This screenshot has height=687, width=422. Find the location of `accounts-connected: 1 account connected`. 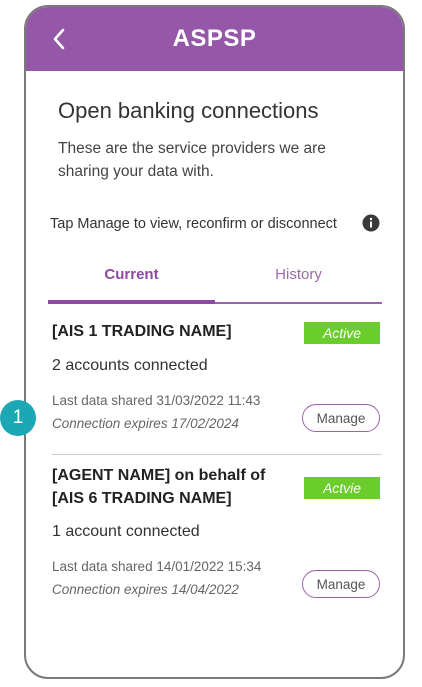

accounts-connected: 1 account connected is located at coordinates (126, 531).